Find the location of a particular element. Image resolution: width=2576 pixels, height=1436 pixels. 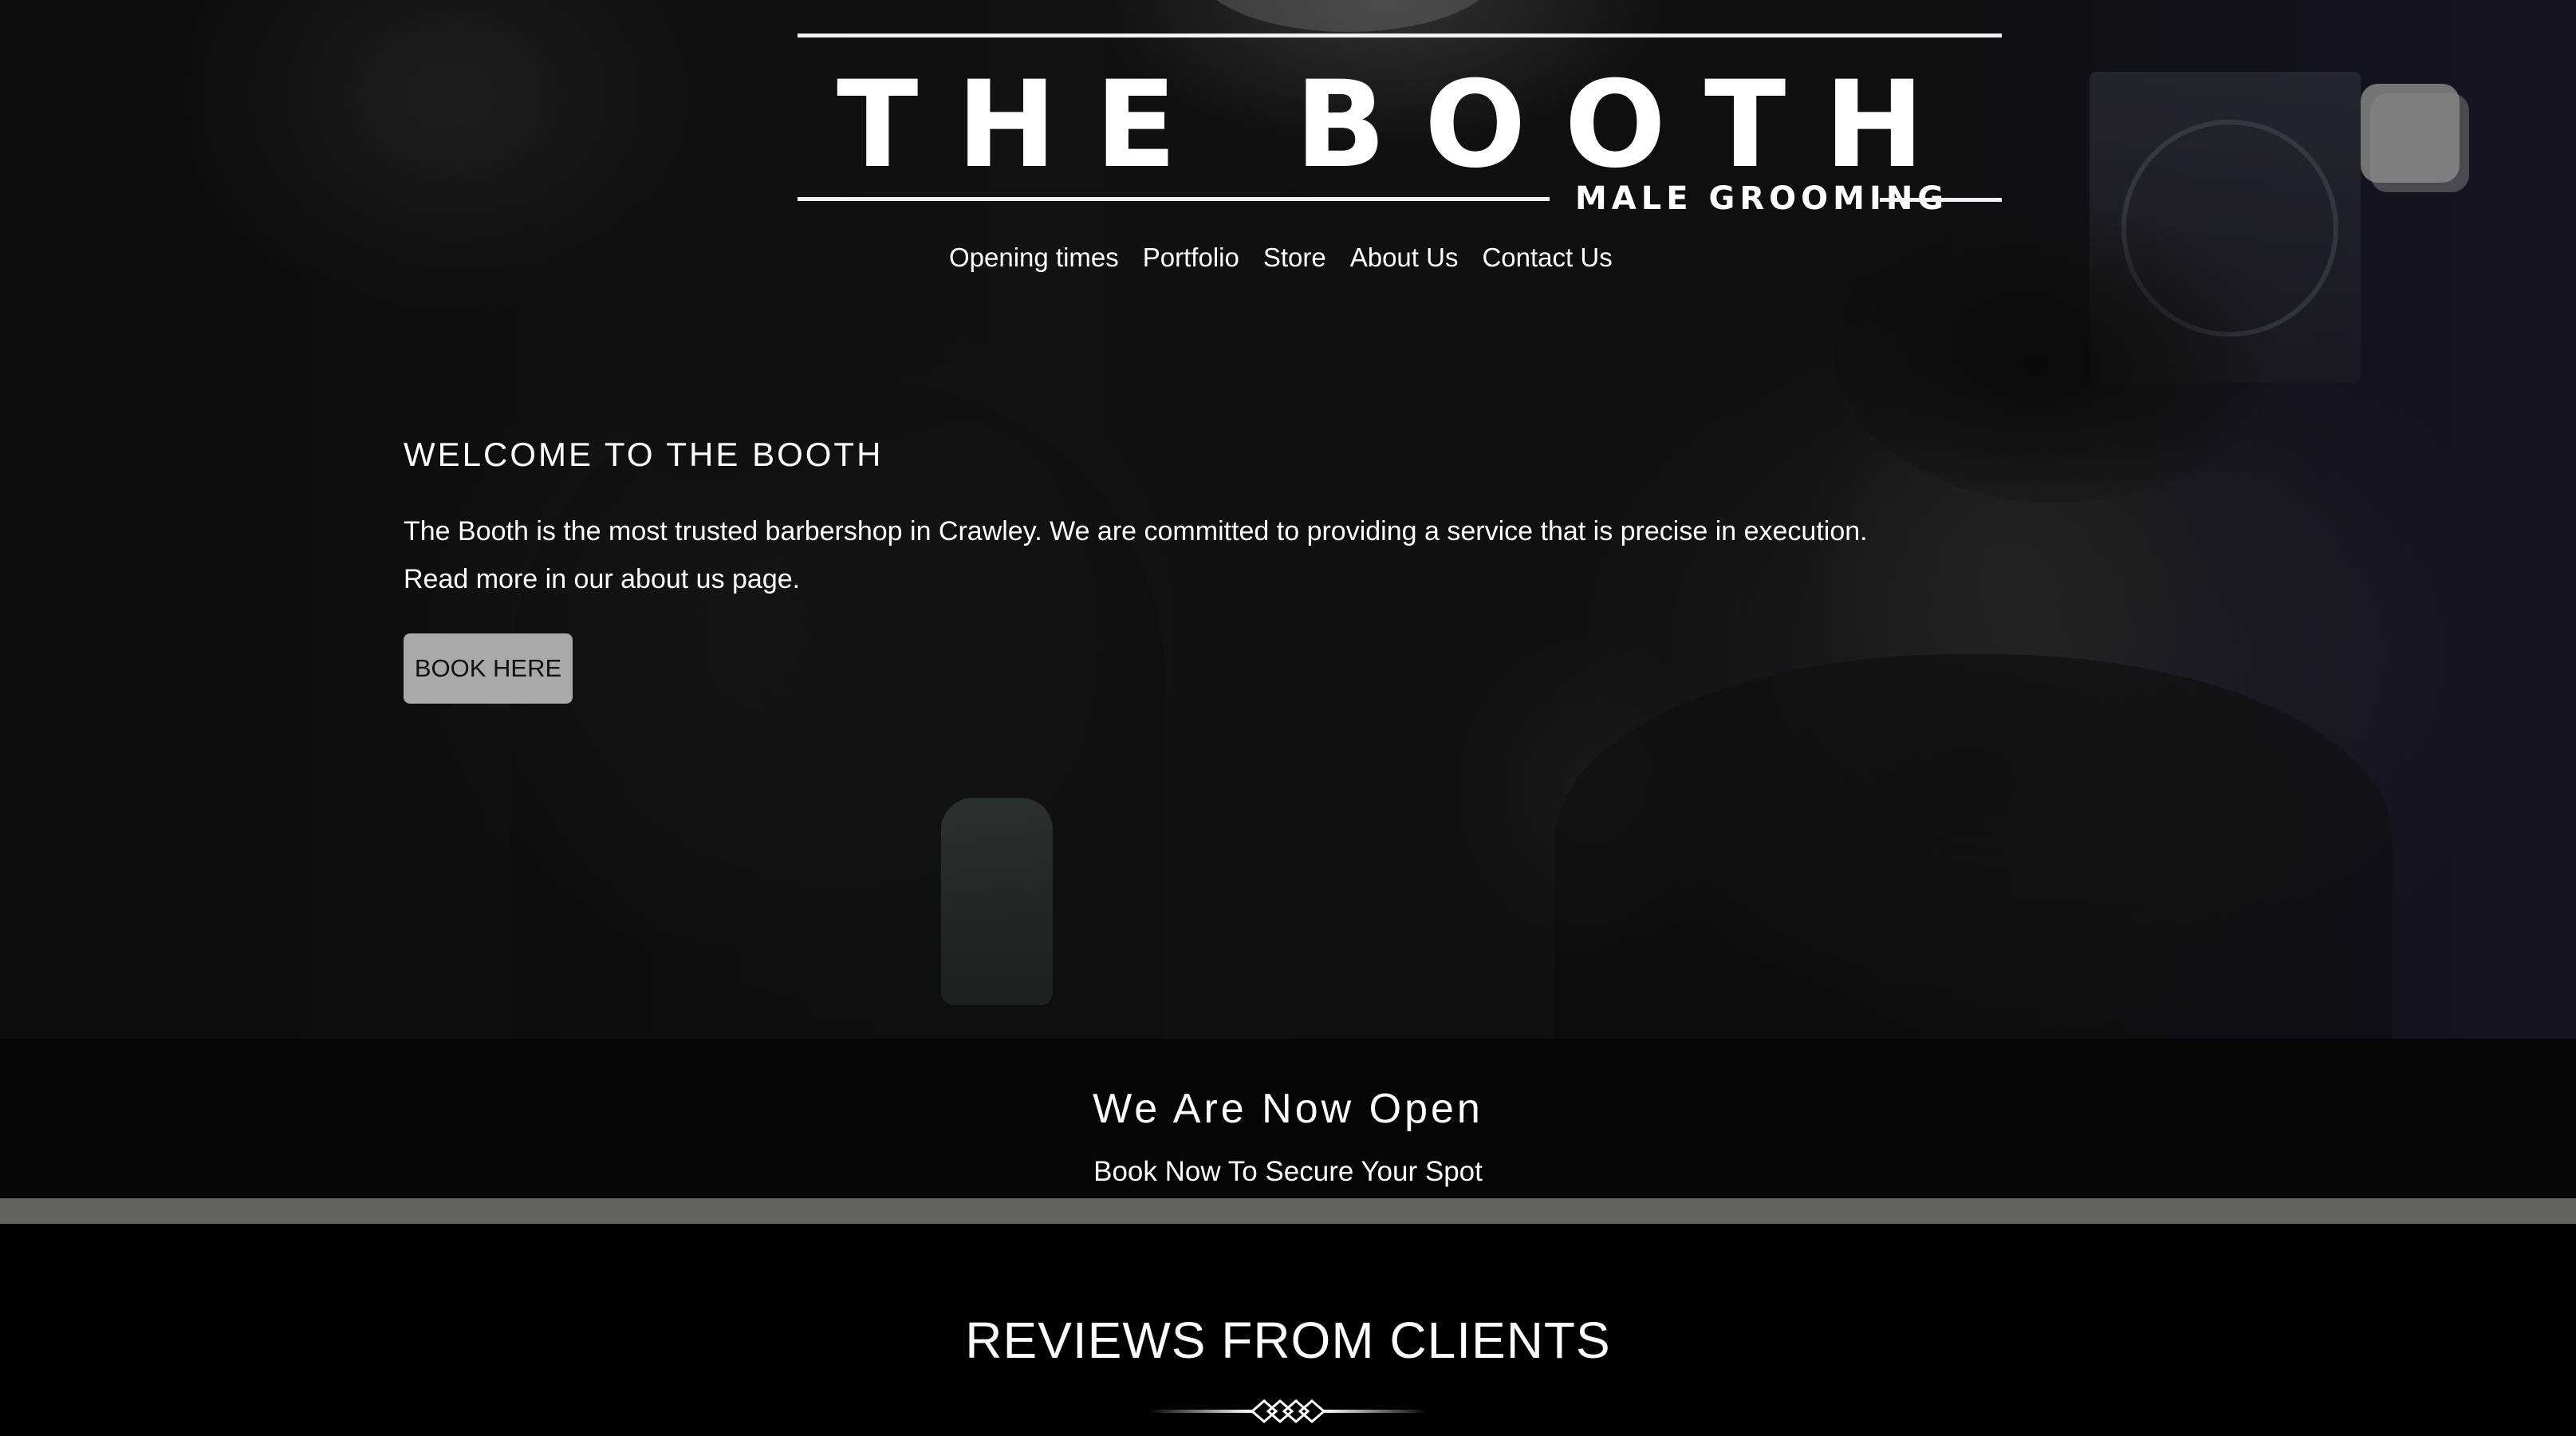

nav-item-portfolio: Portfolio is located at coordinates (1191, 257).